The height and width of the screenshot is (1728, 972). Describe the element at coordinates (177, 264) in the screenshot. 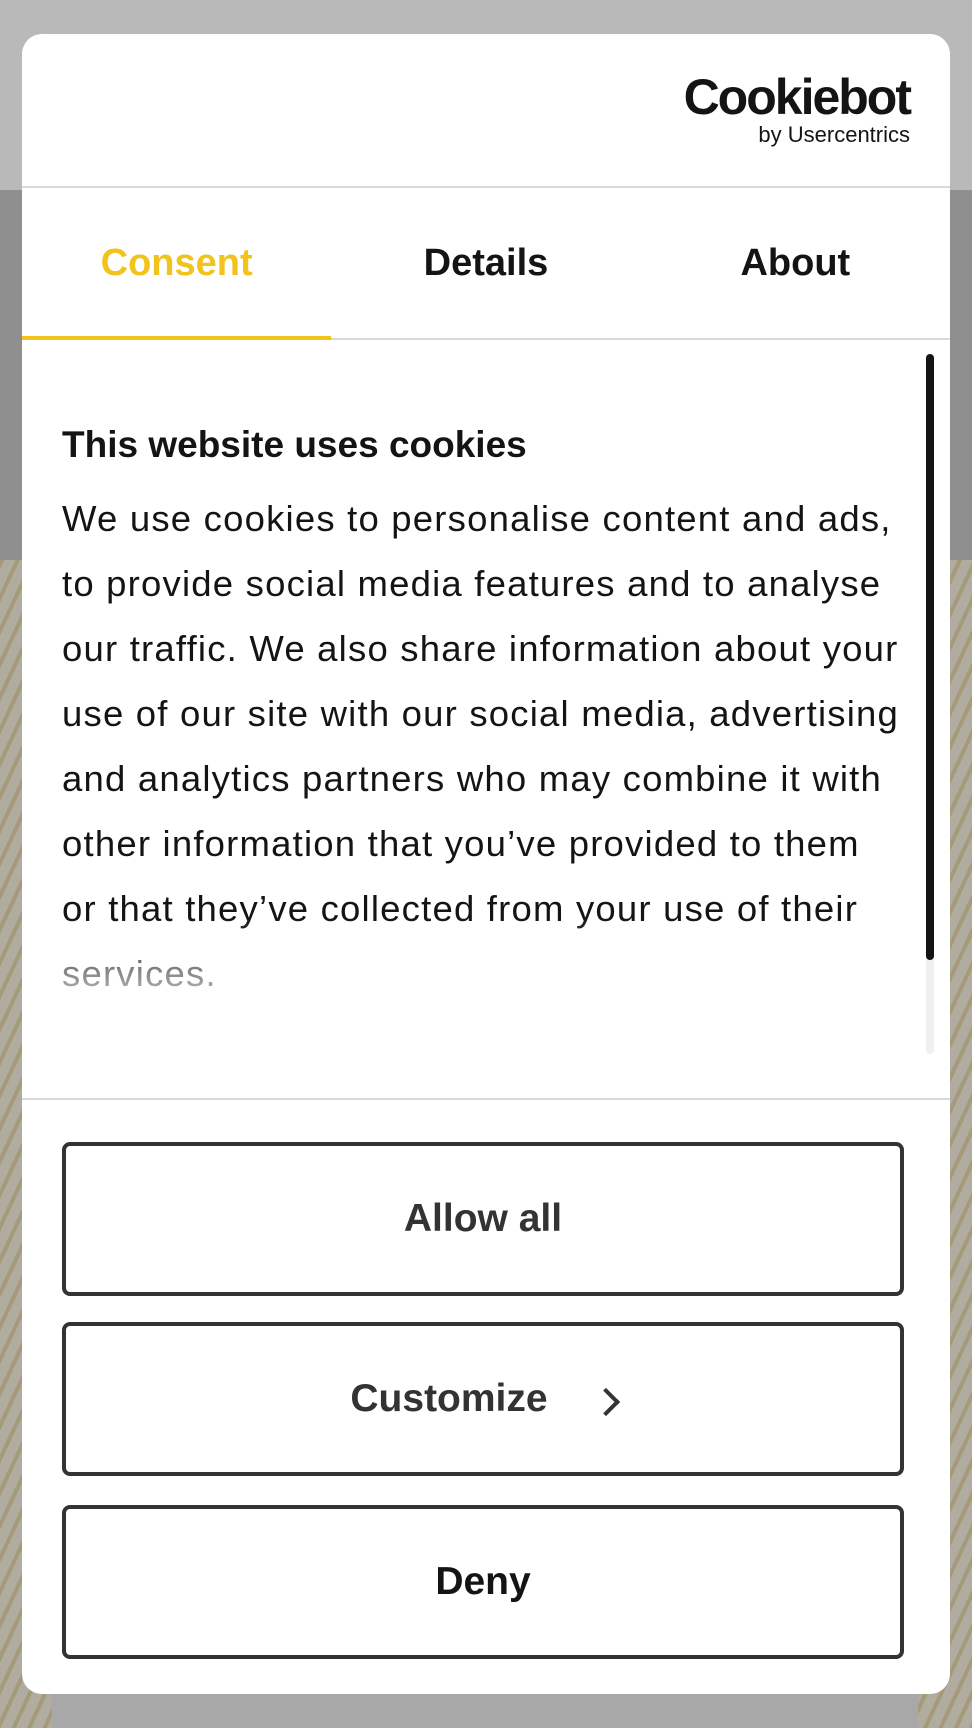

I see `tab-consent: Consent` at that location.